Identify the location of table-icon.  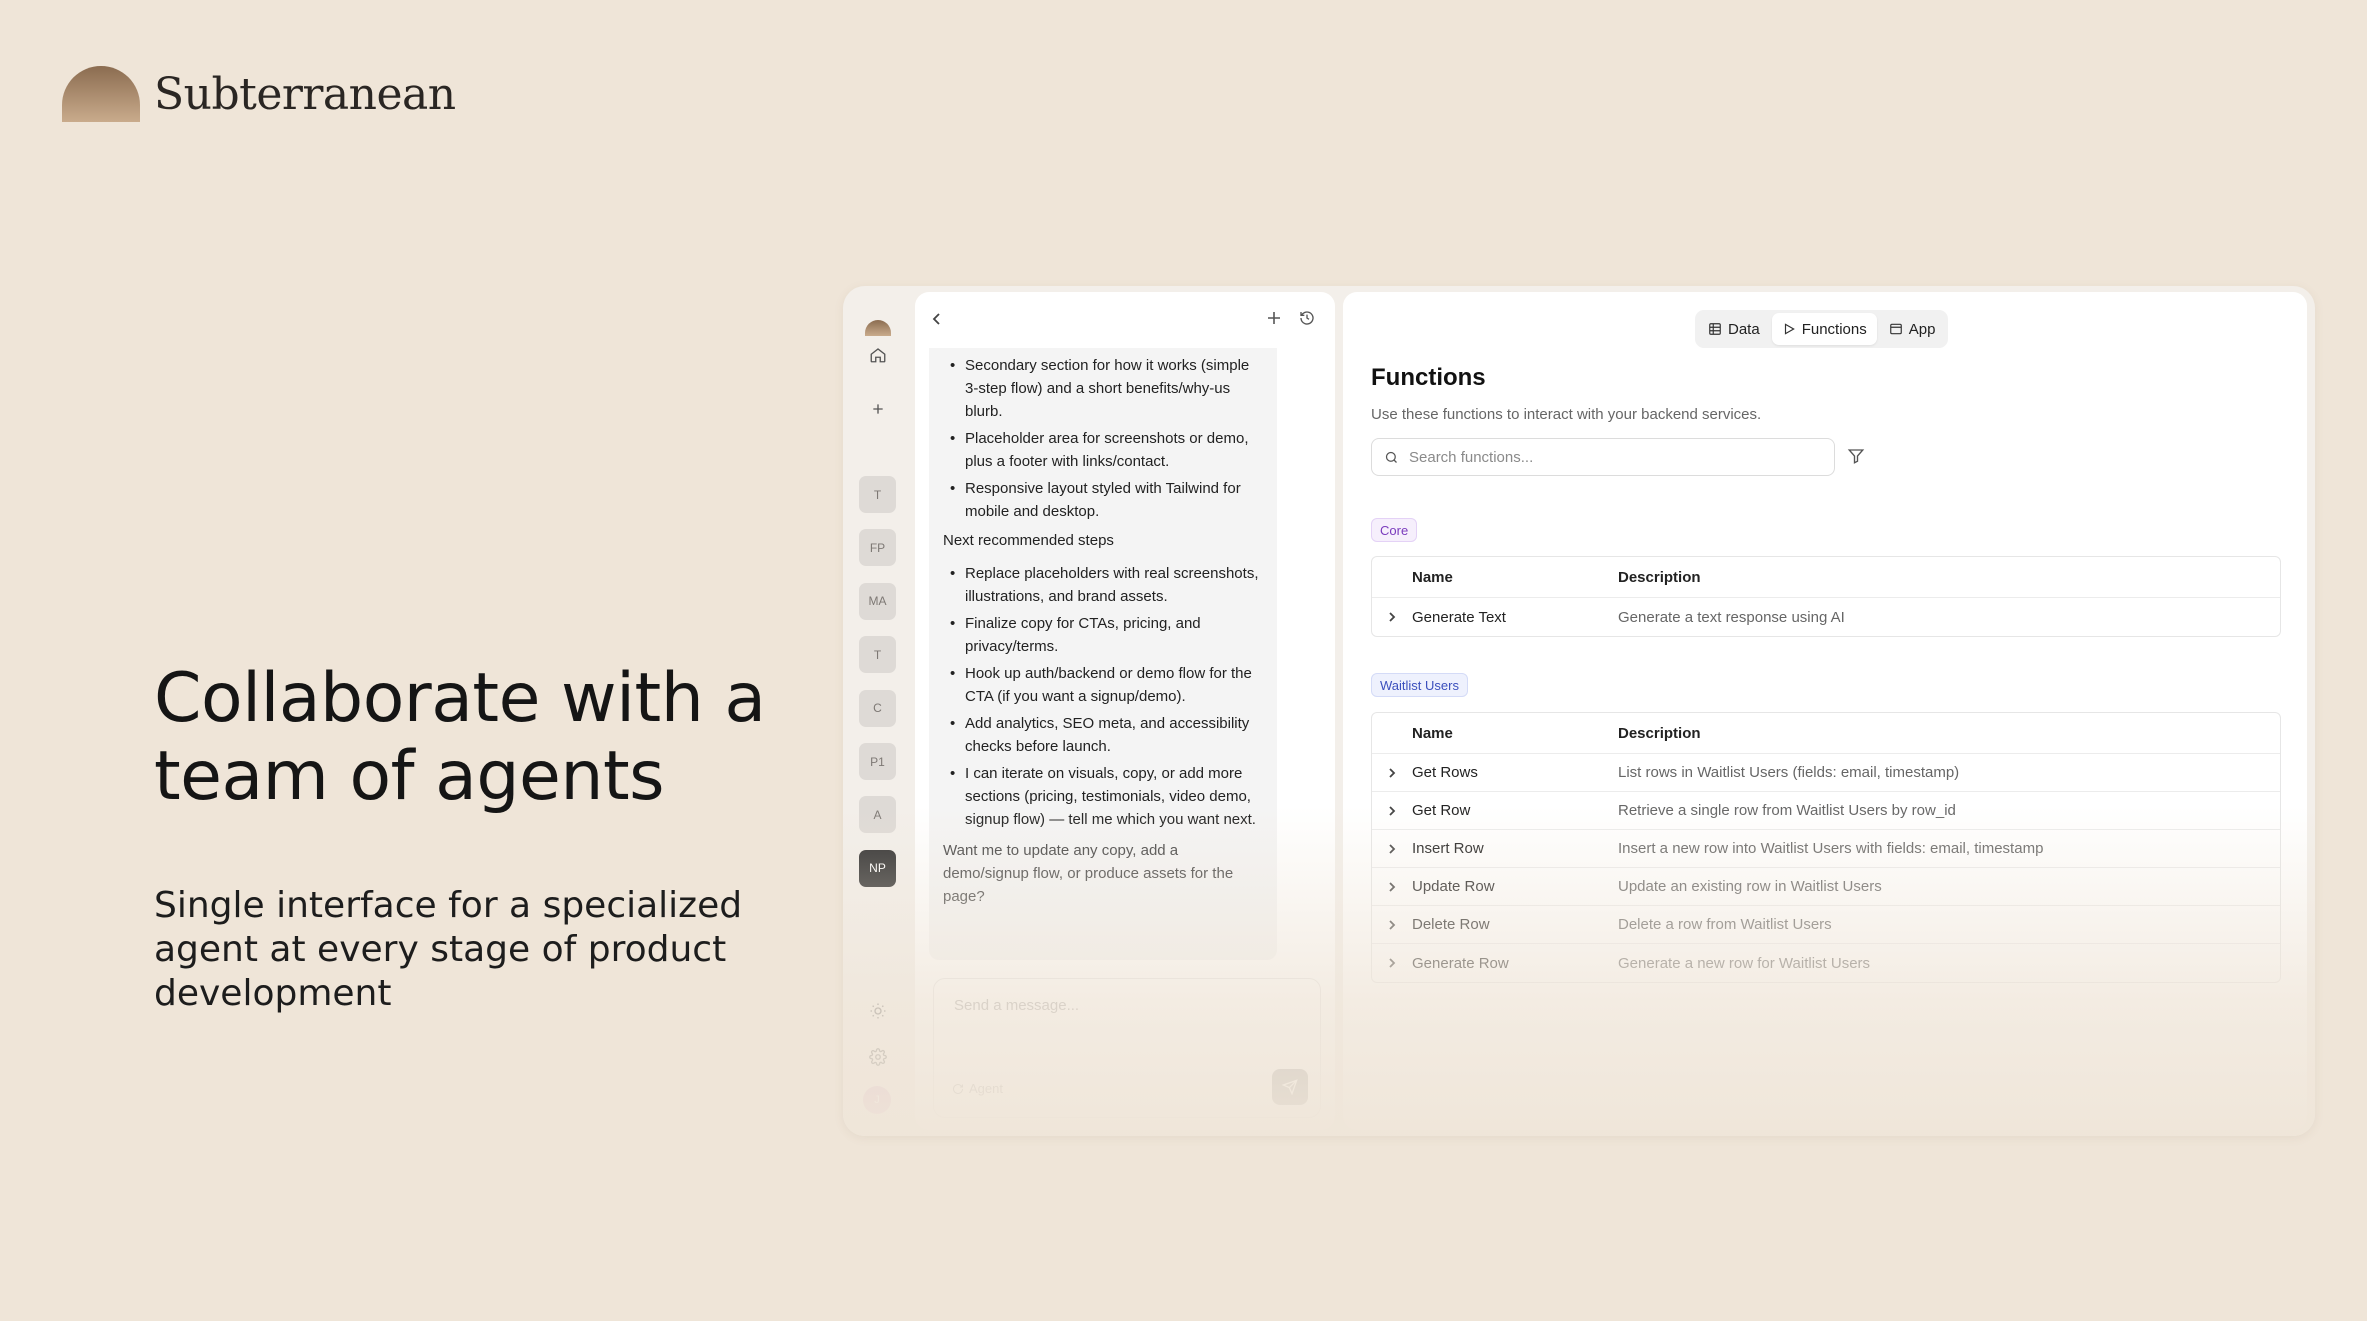
(1715, 329).